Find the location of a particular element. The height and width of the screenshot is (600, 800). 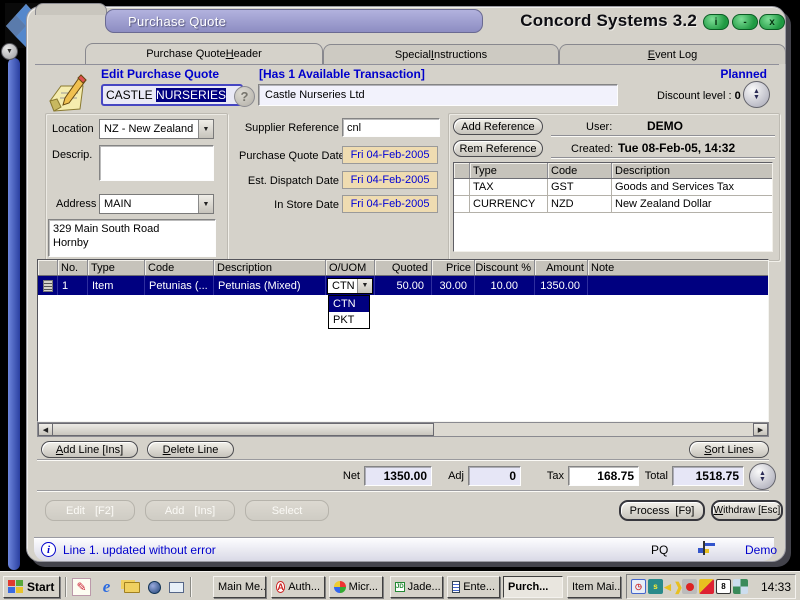

quicklaunch-search-globe-icon is located at coordinates (154, 587).